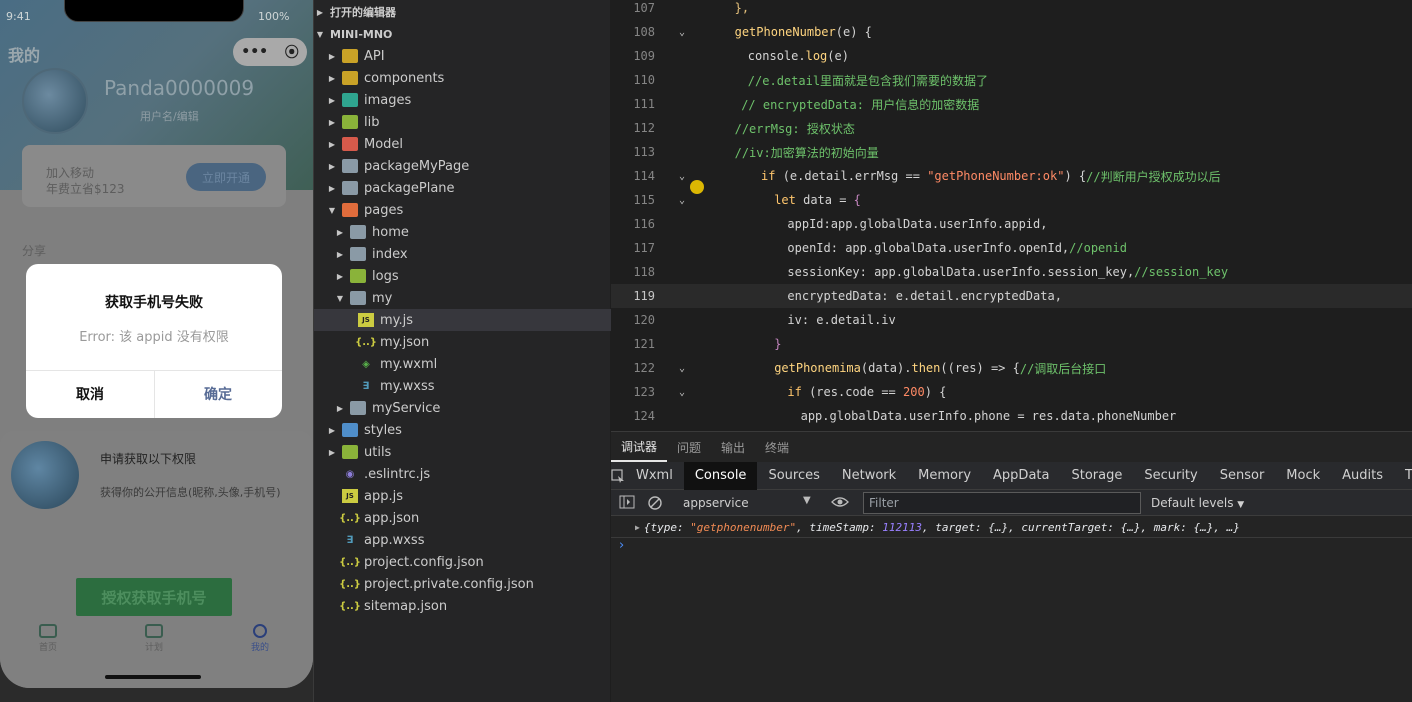 The width and height of the screenshot is (1412, 702). What do you see at coordinates (1011, 344) in the screenshot?
I see `code-line: 121}` at bounding box center [1011, 344].